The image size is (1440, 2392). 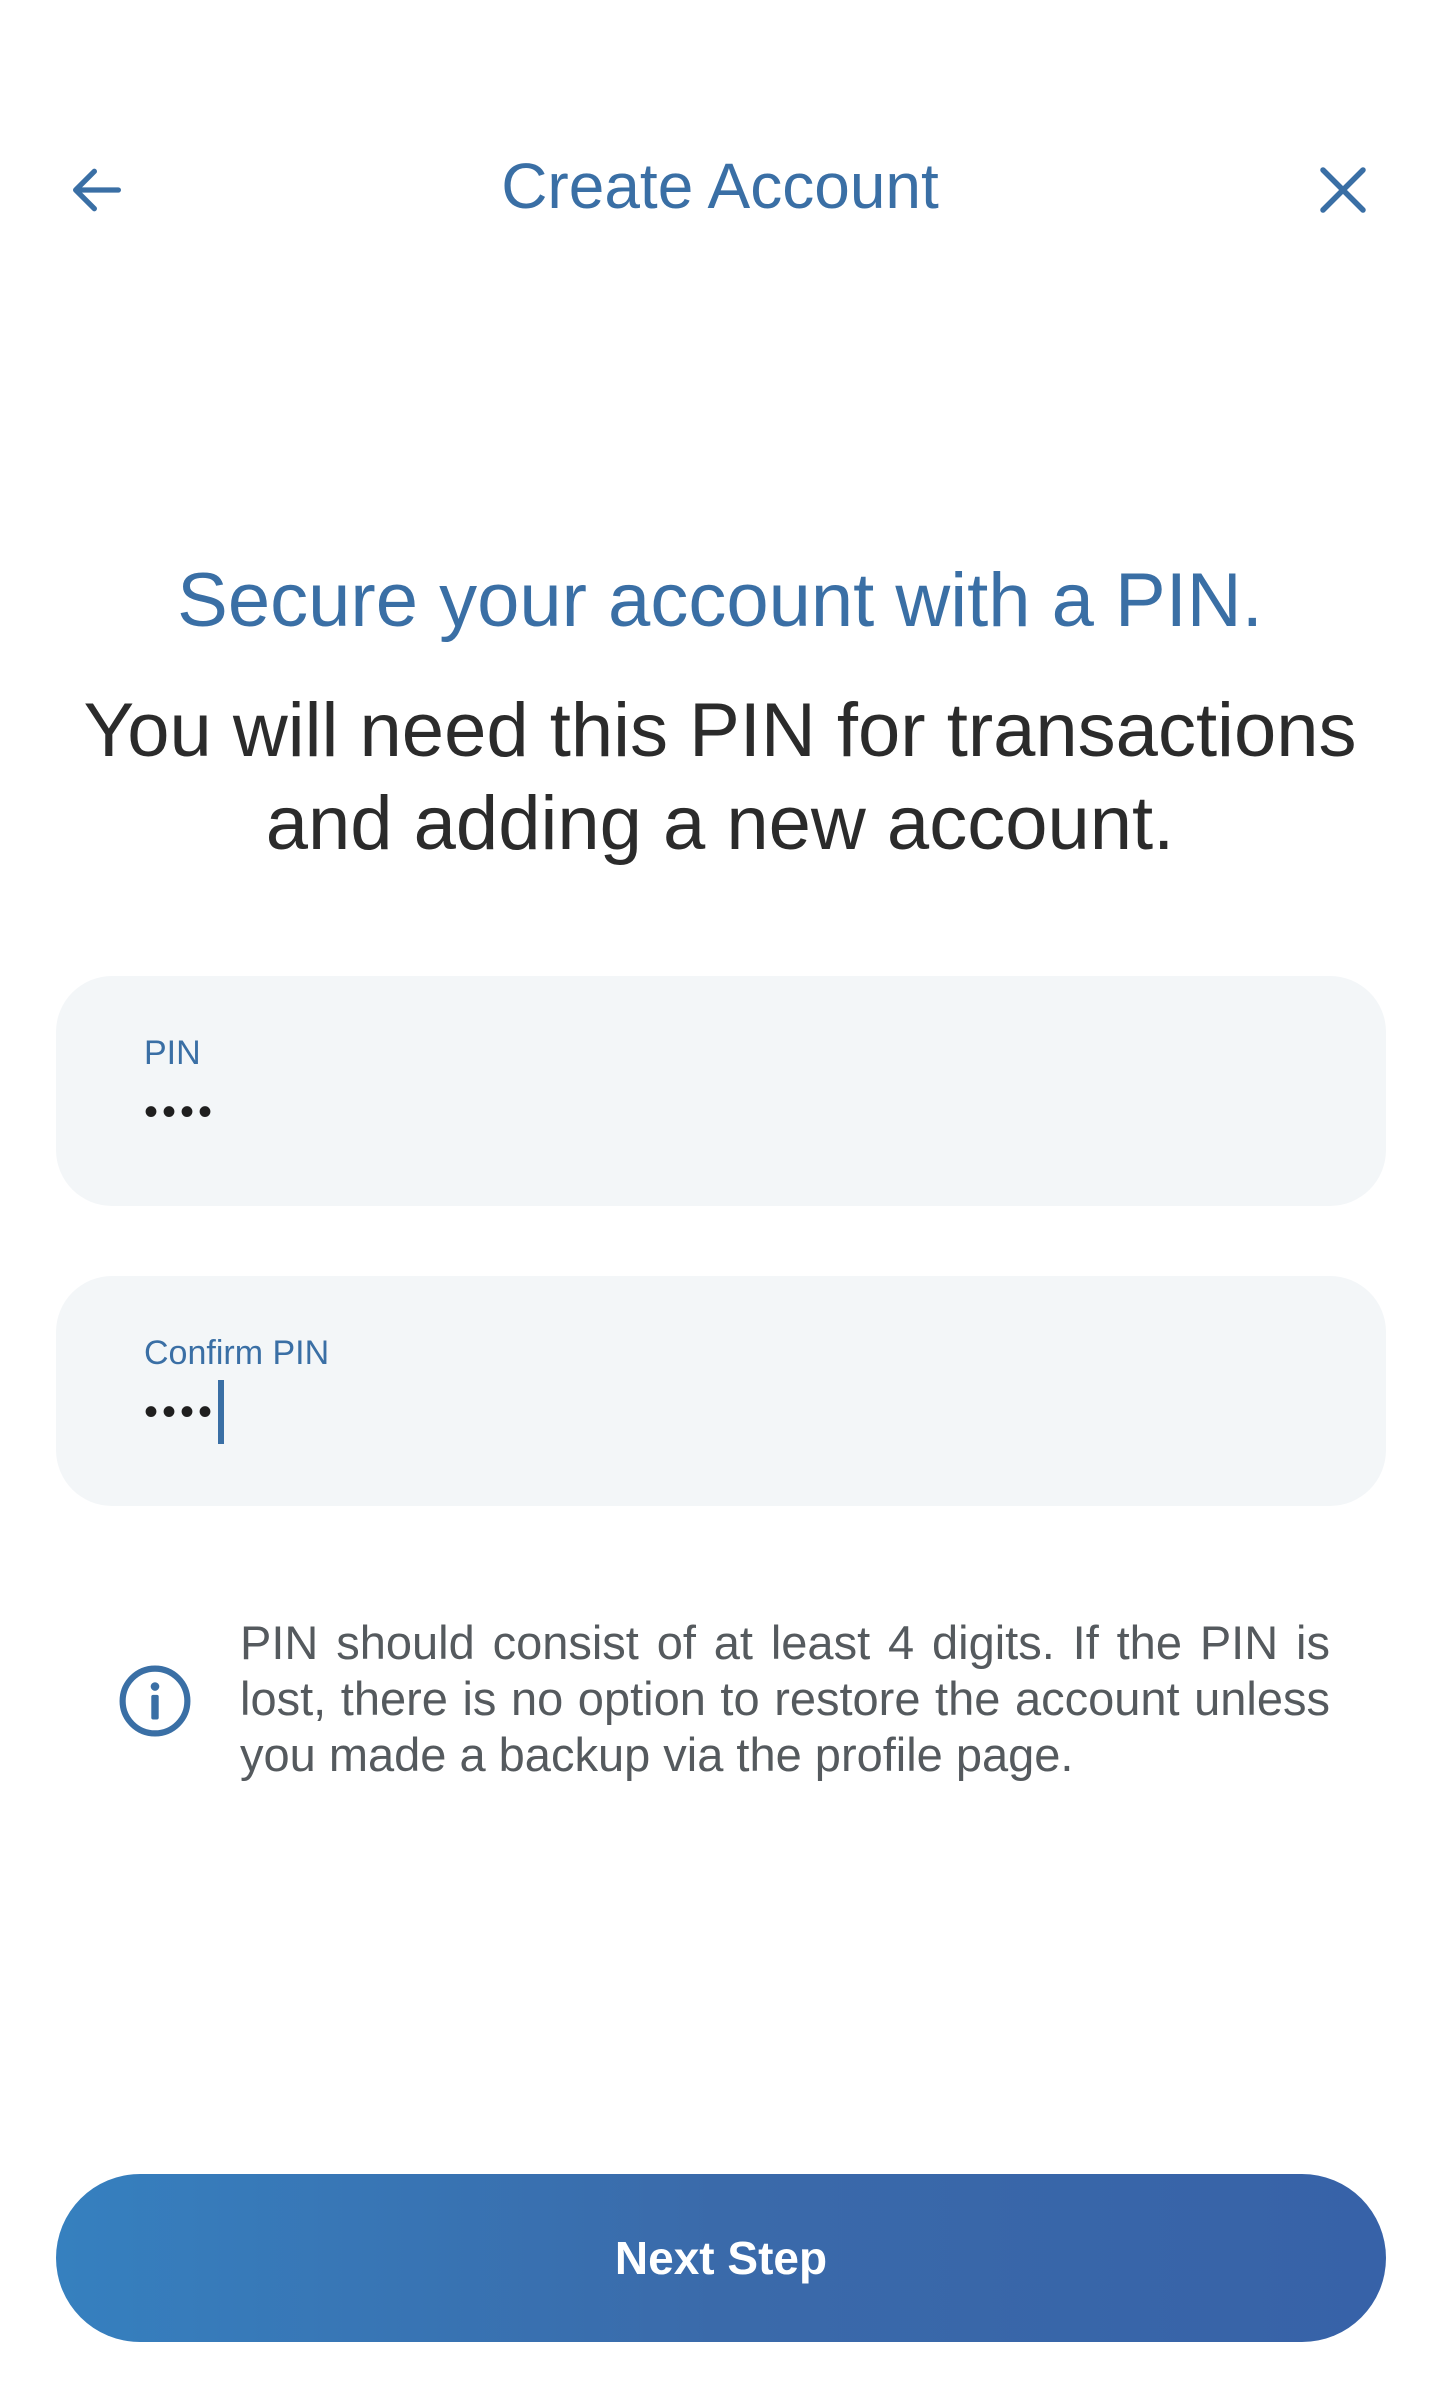 What do you see at coordinates (721, 1391) in the screenshot?
I see `confirm-pin-field: Confirm PIN ••••` at bounding box center [721, 1391].